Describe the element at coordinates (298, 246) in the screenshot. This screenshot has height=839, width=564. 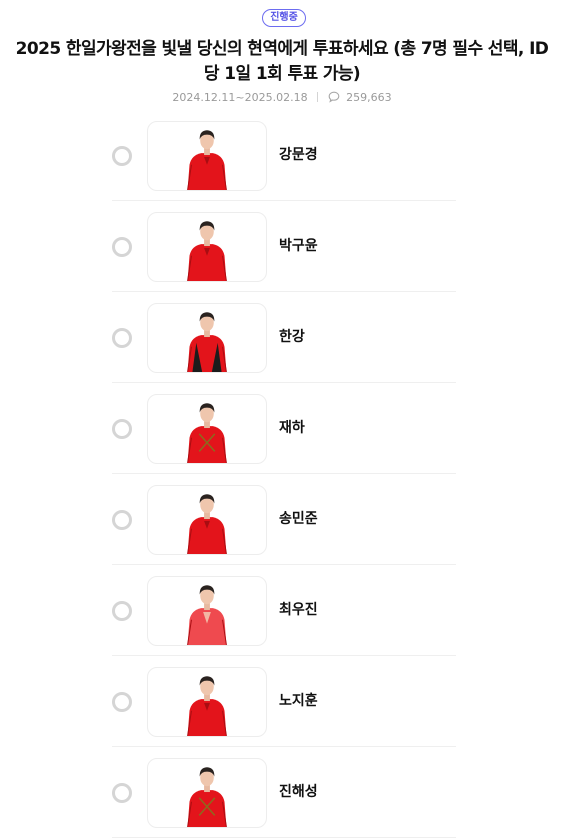
I see `candidate-name: 박구윤` at that location.